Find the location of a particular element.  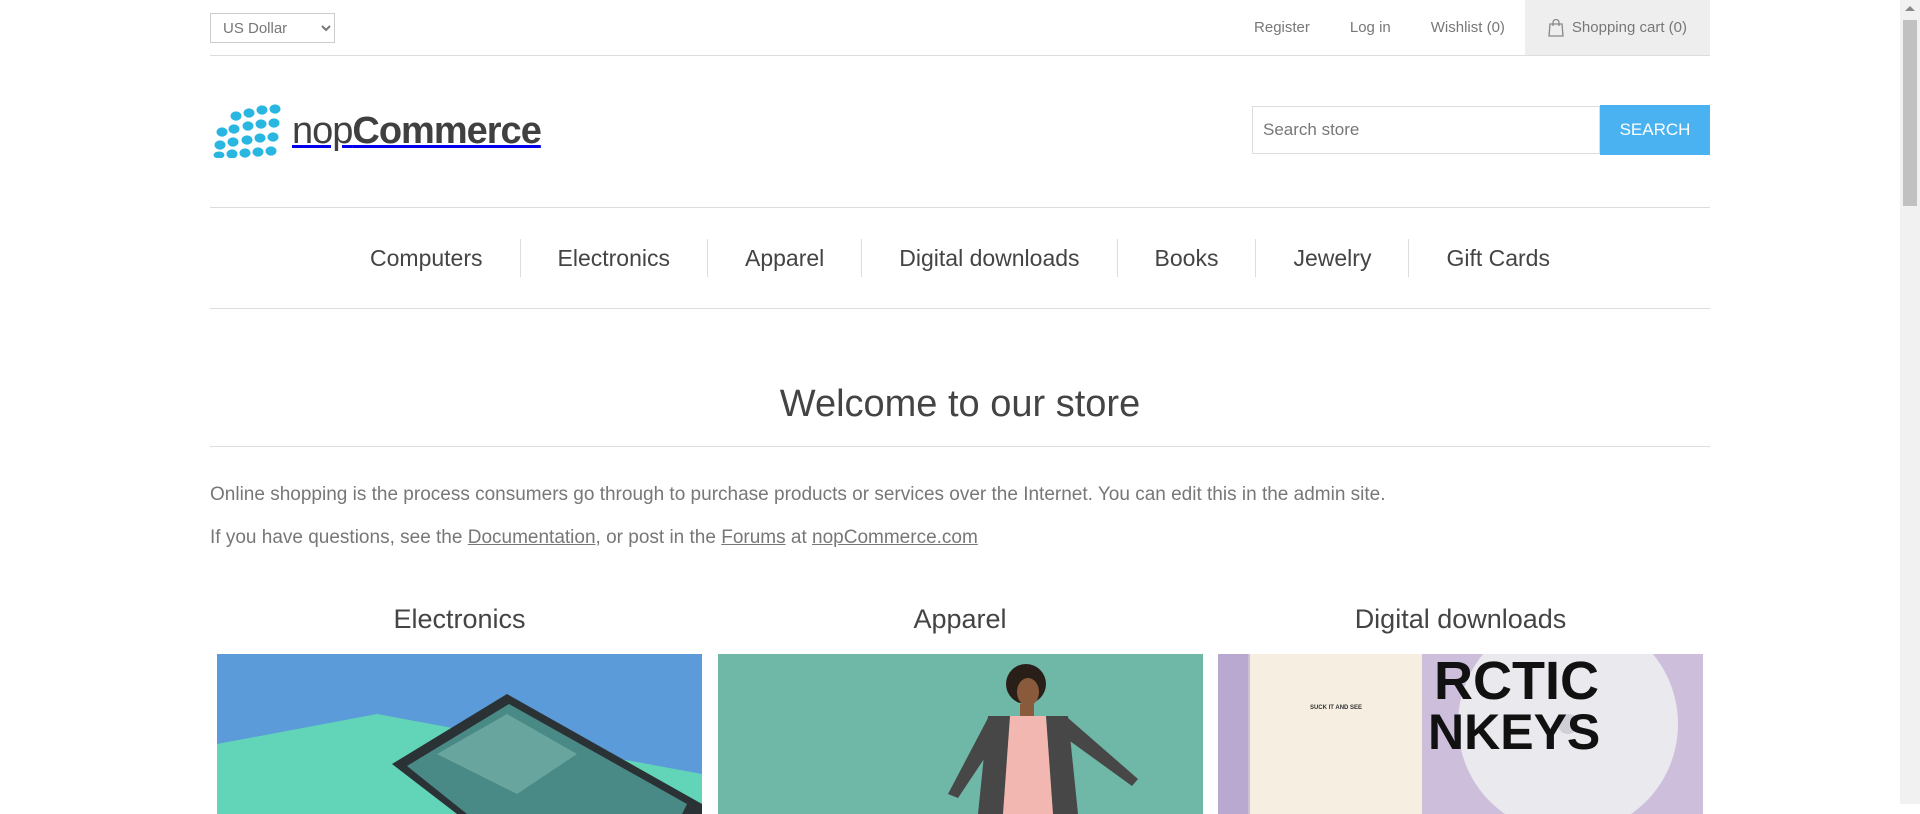

shopping-cart-label: Shopping cart (0) is located at coordinates (1629, 27).